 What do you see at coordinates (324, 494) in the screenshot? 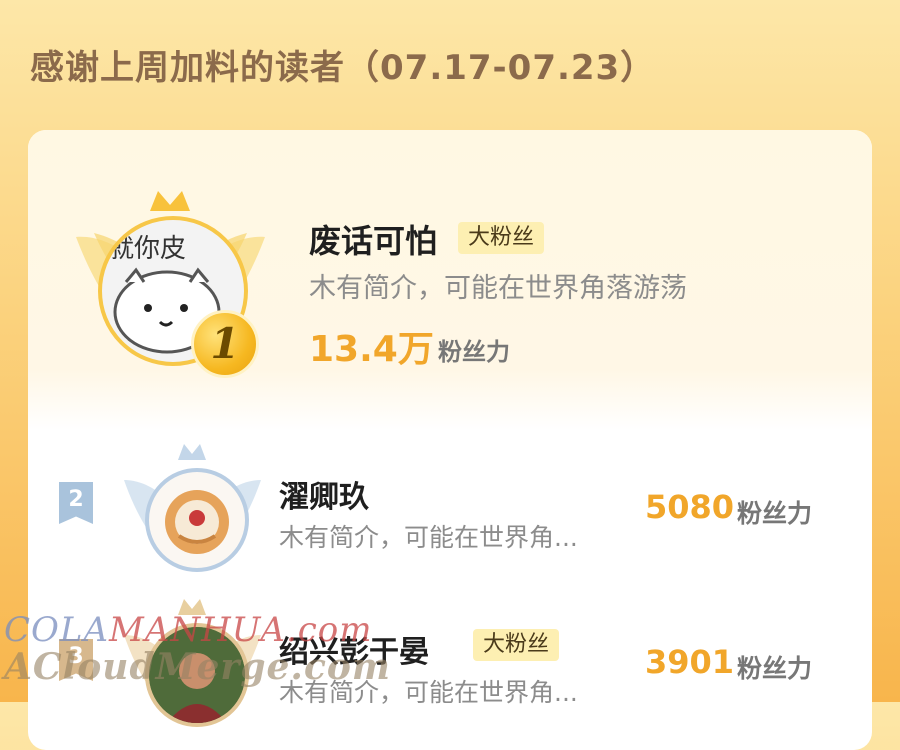
I see `user-name: 濯卿玖` at bounding box center [324, 494].